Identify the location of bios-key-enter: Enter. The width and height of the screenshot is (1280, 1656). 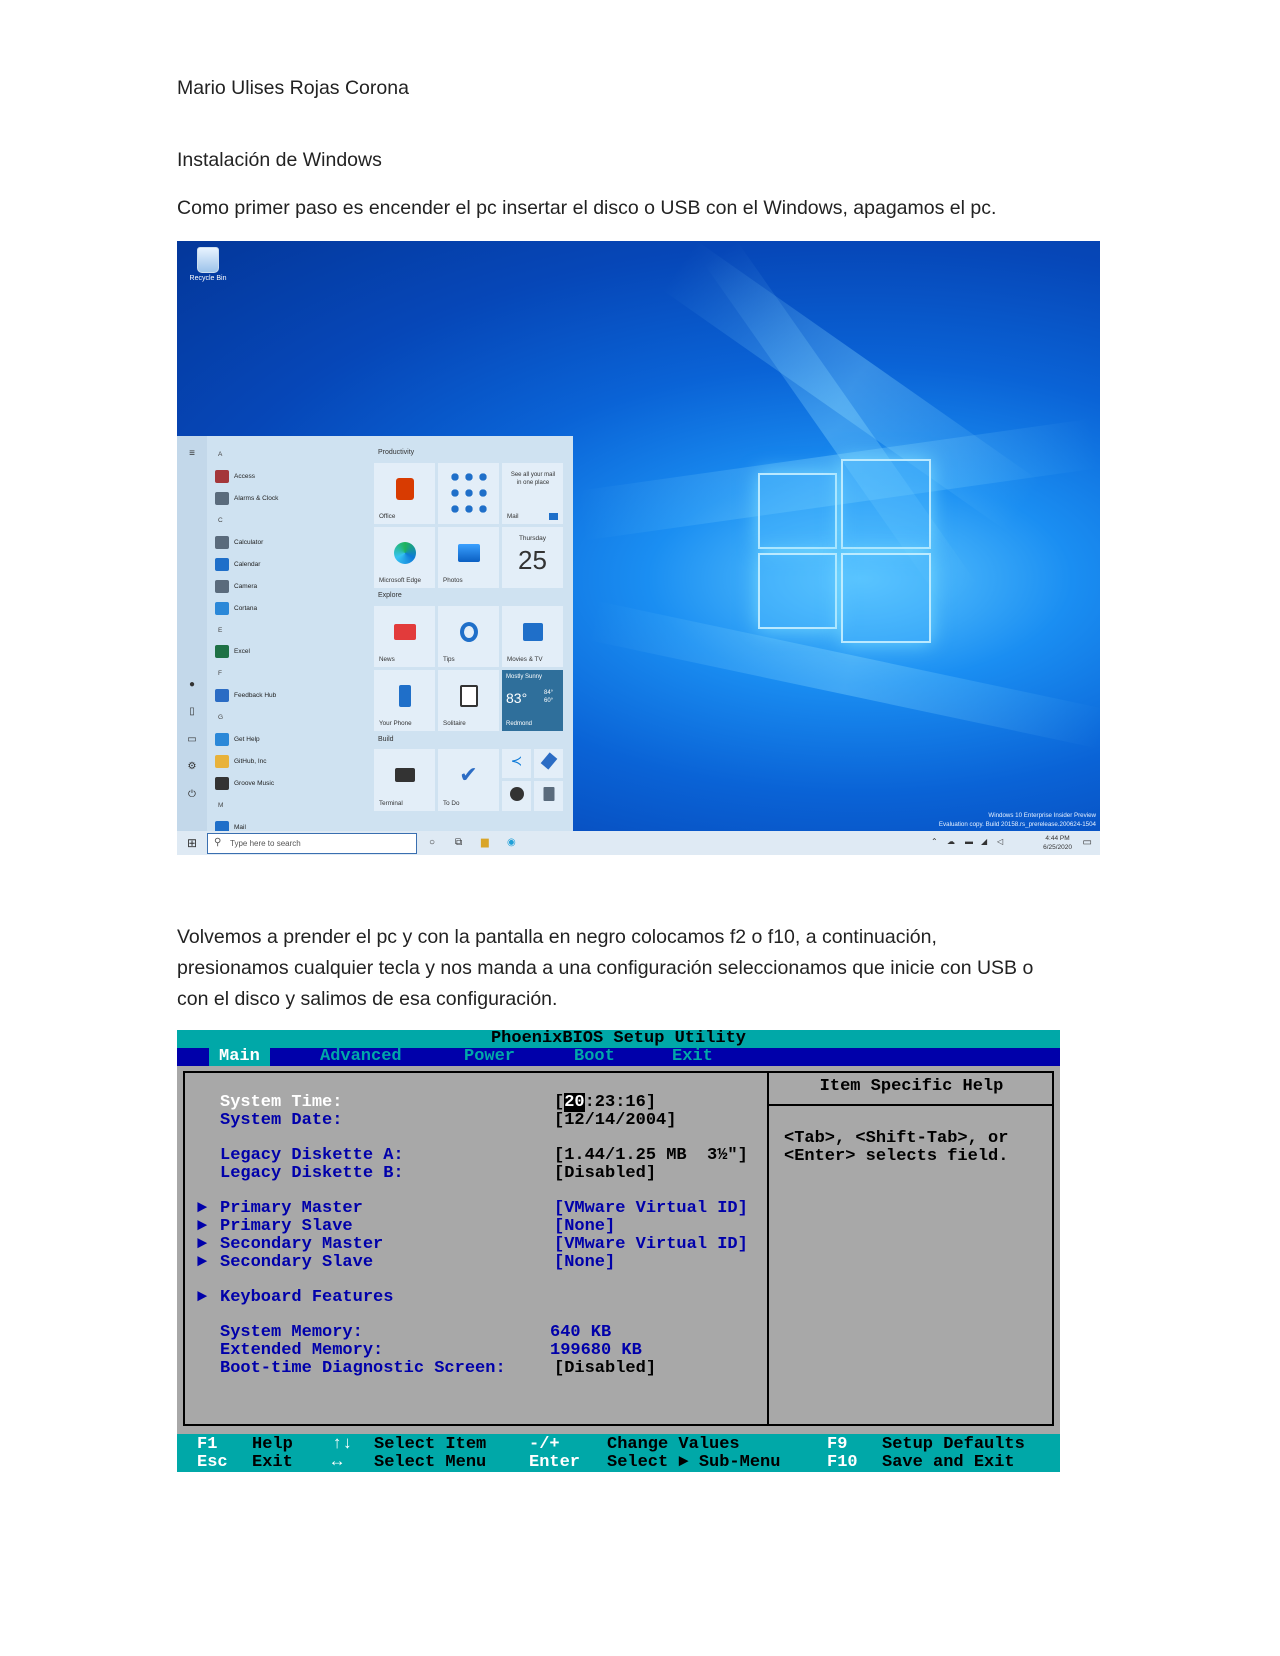
(555, 1462).